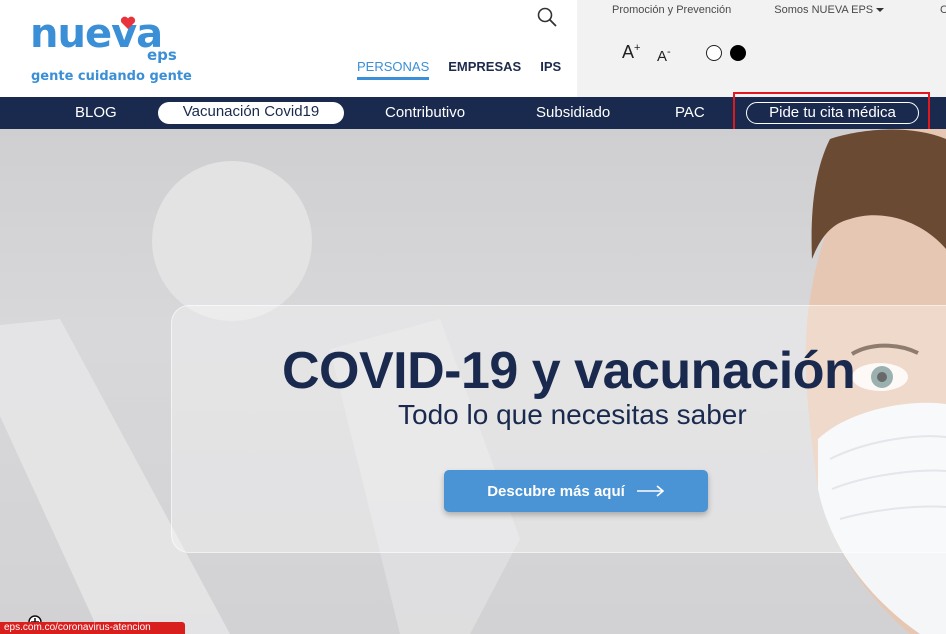 Image resolution: width=946 pixels, height=634 pixels. What do you see at coordinates (111, 76) in the screenshot?
I see `logo-tagline: gente cuidando gente` at bounding box center [111, 76].